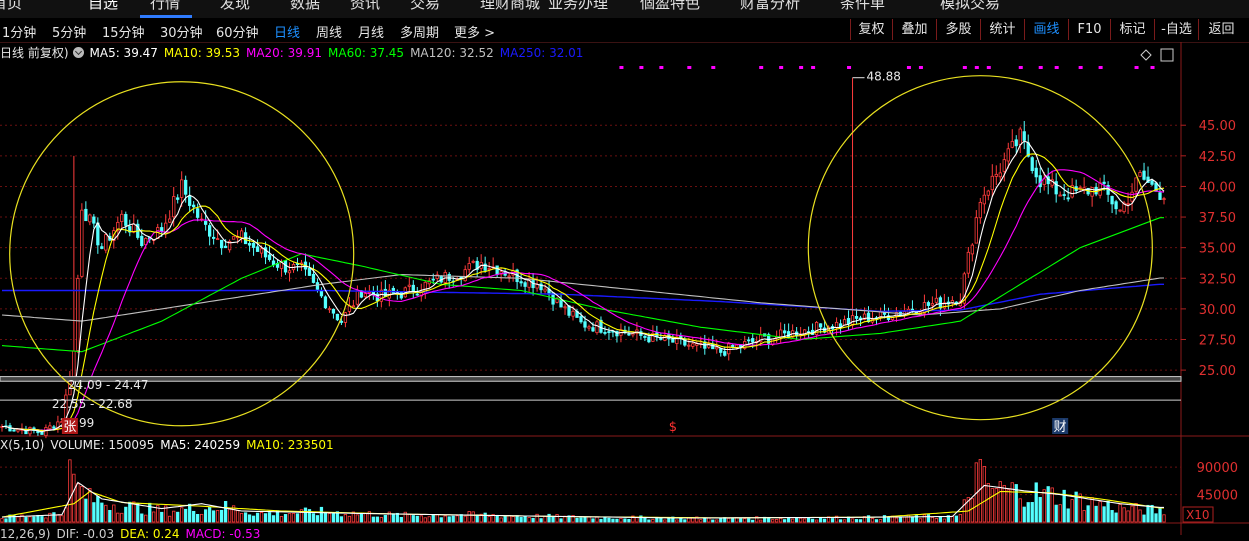 The height and width of the screenshot is (541, 1249). What do you see at coordinates (92, 404) in the screenshot?
I see `price-annotation: 22.55 - 22.68` at bounding box center [92, 404].